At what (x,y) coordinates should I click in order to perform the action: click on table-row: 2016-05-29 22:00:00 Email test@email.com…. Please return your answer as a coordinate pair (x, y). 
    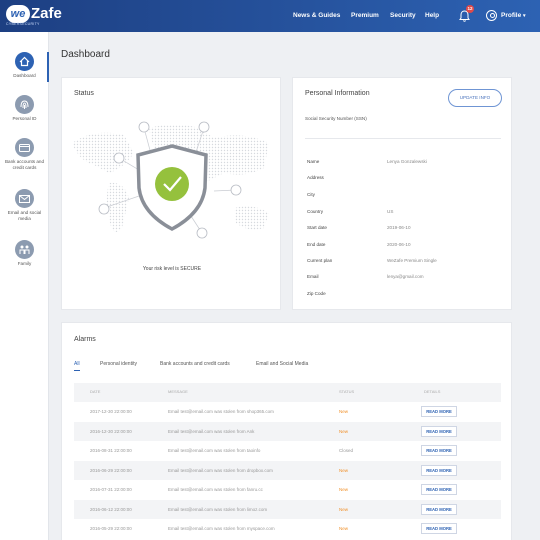
    Looking at the image, I should click on (287, 529).